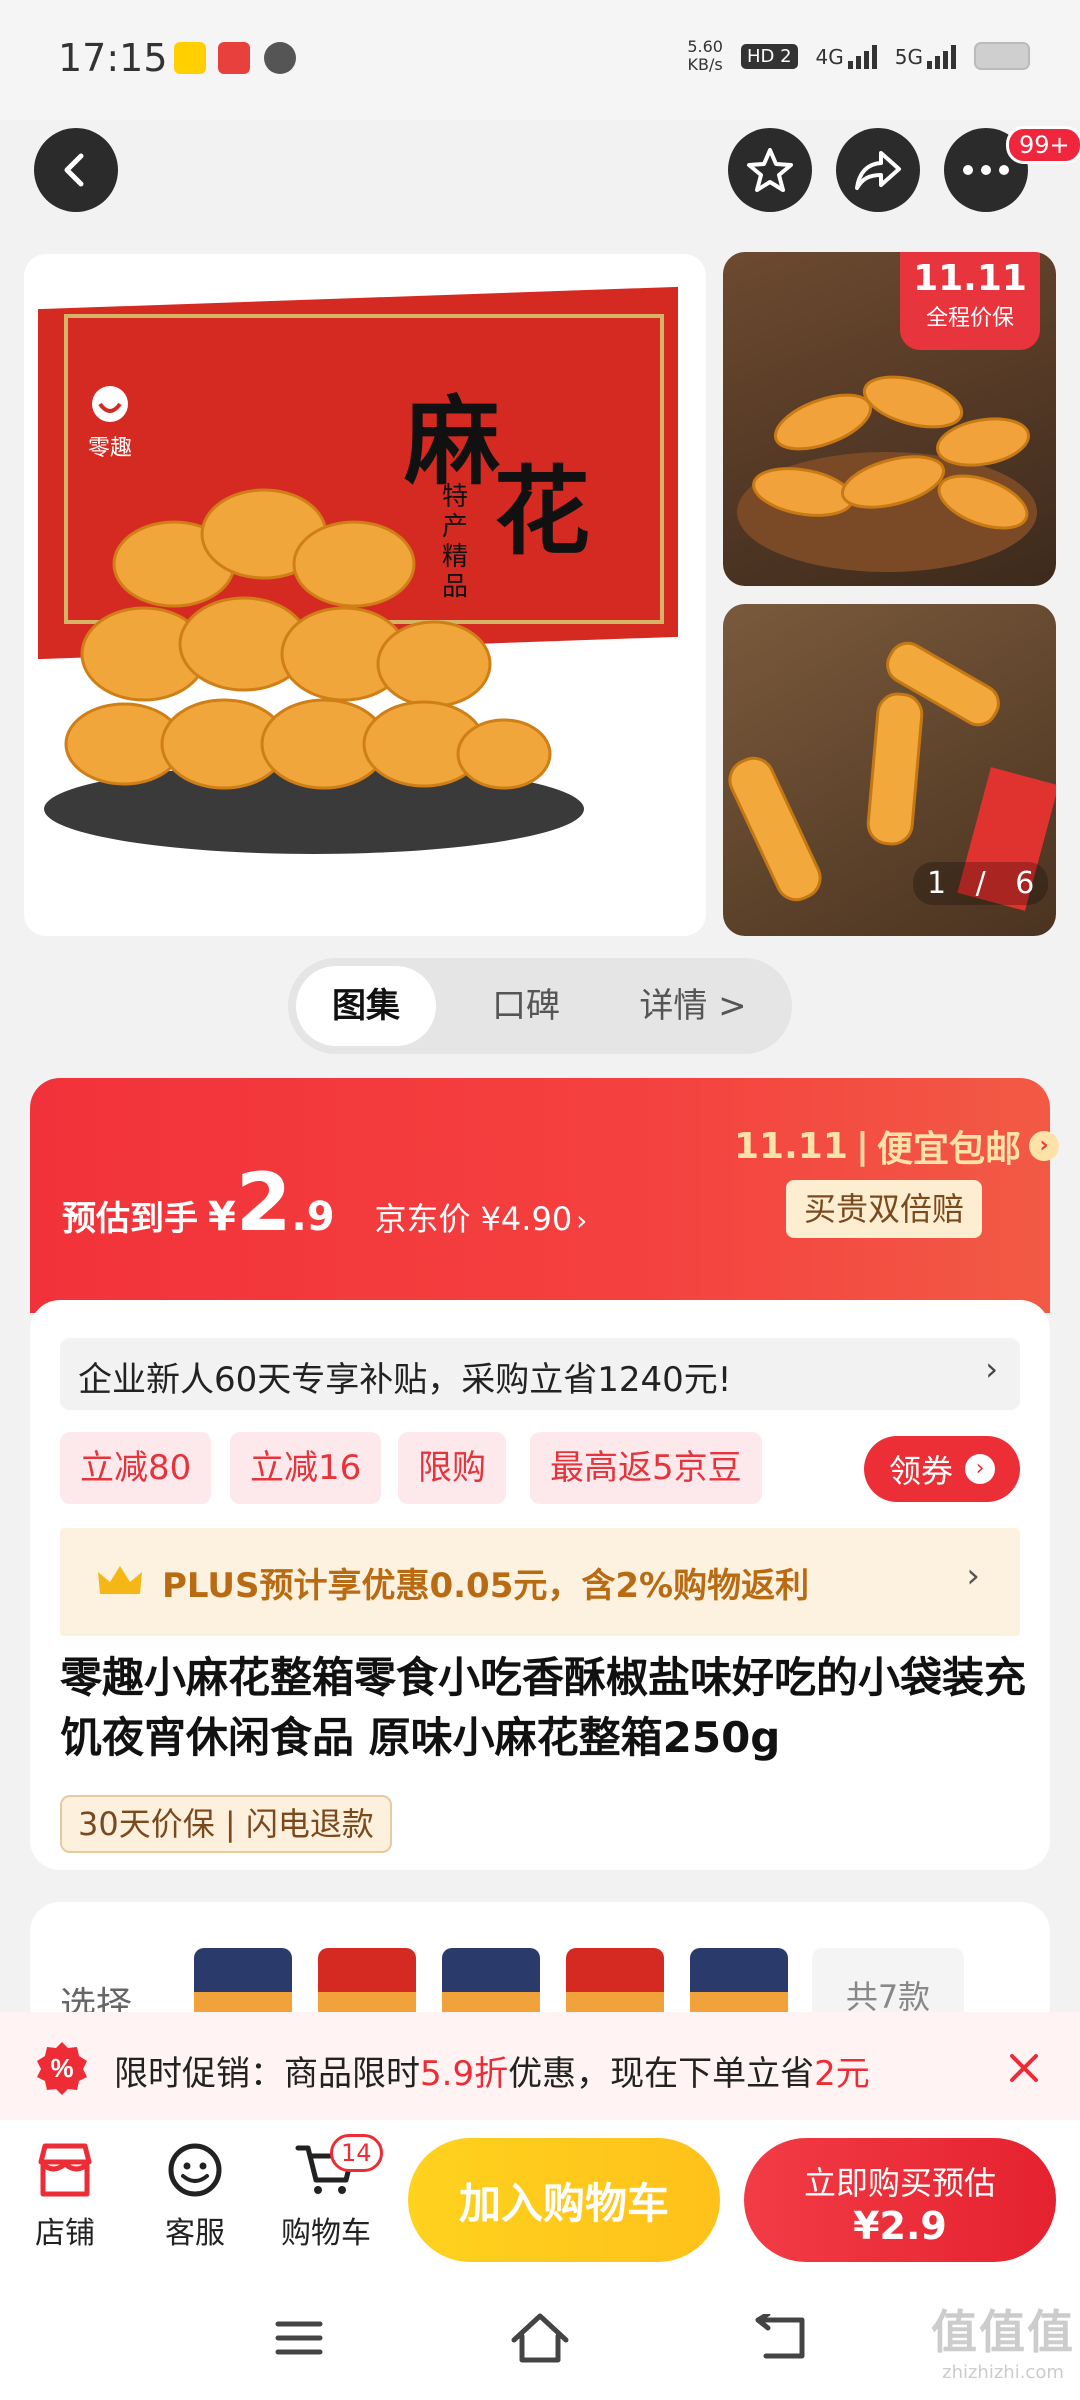 Image resolution: width=1080 pixels, height=2400 pixels. I want to click on hd-icon: HD 2, so click(769, 56).